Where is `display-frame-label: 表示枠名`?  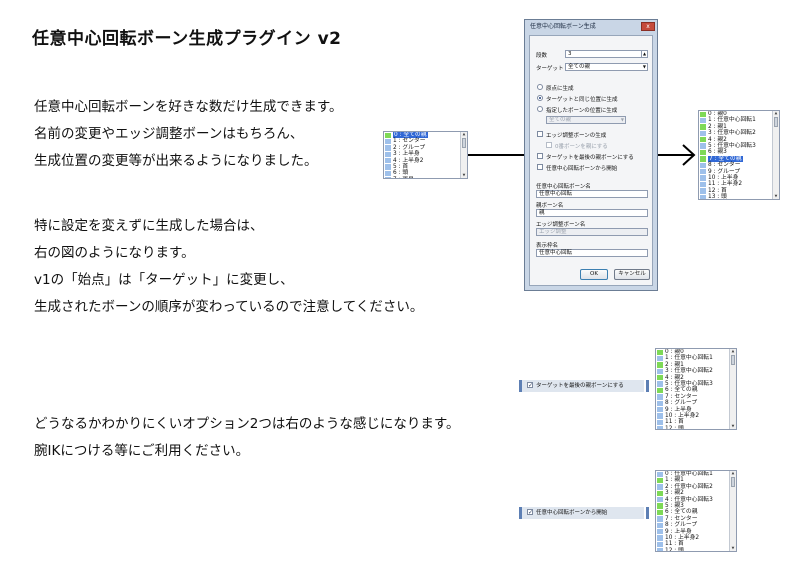 display-frame-label: 表示枠名 is located at coordinates (547, 246).